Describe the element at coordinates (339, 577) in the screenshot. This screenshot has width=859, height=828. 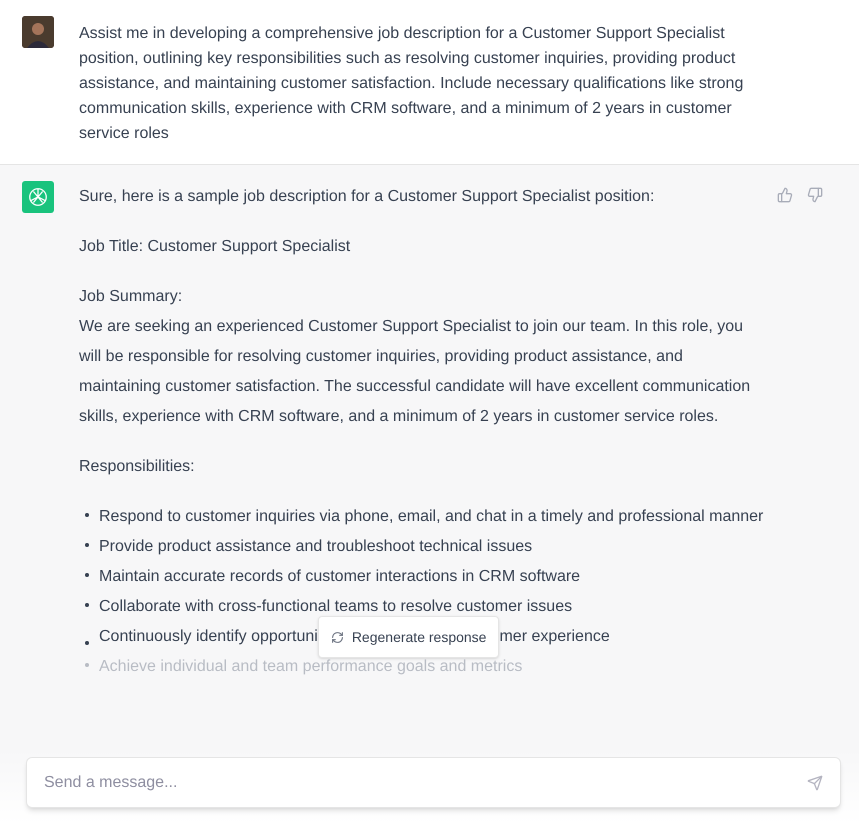
I see `list-item-text: Maintain accurate records of customer interactions in CRM software` at that location.